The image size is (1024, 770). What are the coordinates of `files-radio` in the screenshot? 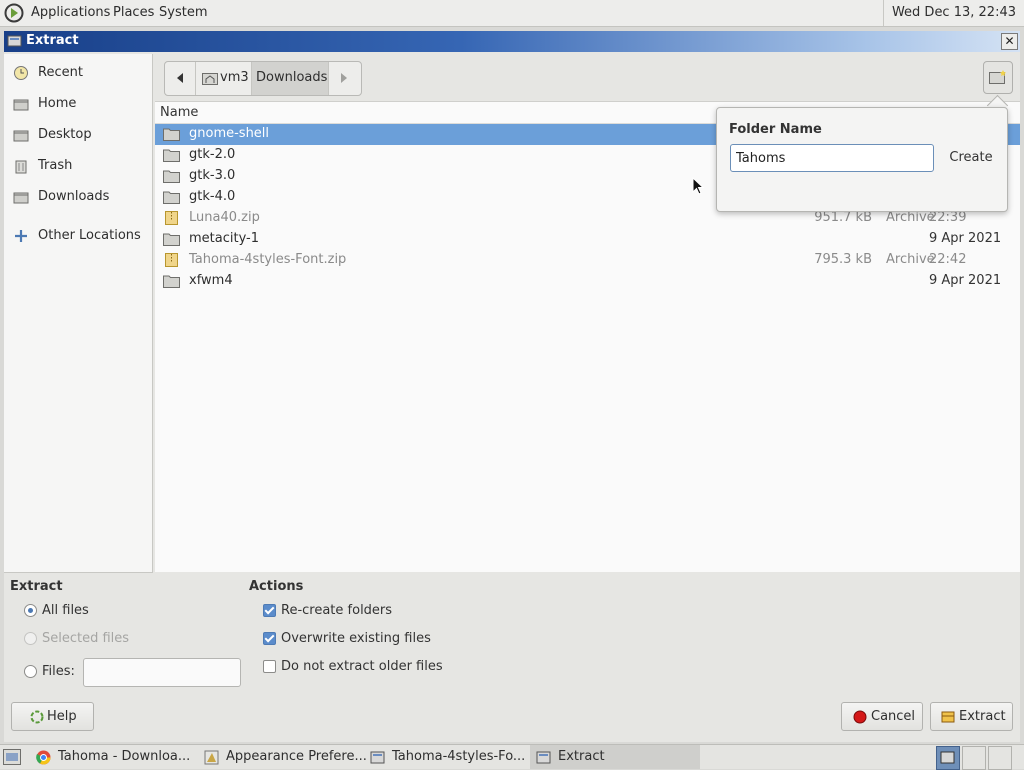 It's located at (30, 671).